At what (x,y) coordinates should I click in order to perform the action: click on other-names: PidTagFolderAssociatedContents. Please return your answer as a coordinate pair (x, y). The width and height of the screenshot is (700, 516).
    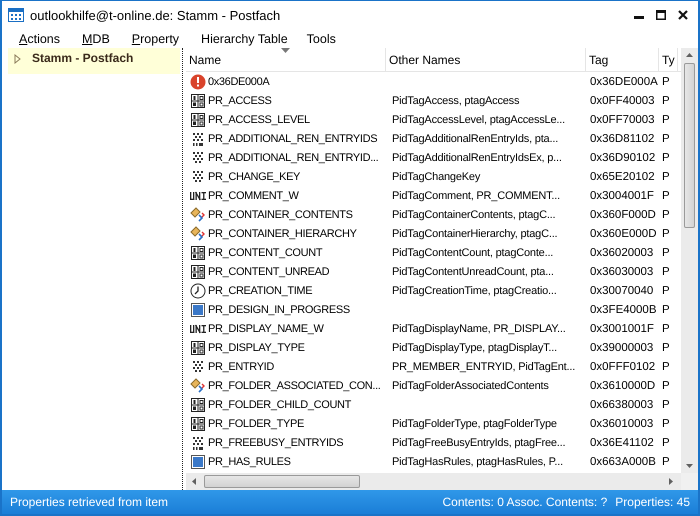
    Looking at the image, I should click on (470, 386).